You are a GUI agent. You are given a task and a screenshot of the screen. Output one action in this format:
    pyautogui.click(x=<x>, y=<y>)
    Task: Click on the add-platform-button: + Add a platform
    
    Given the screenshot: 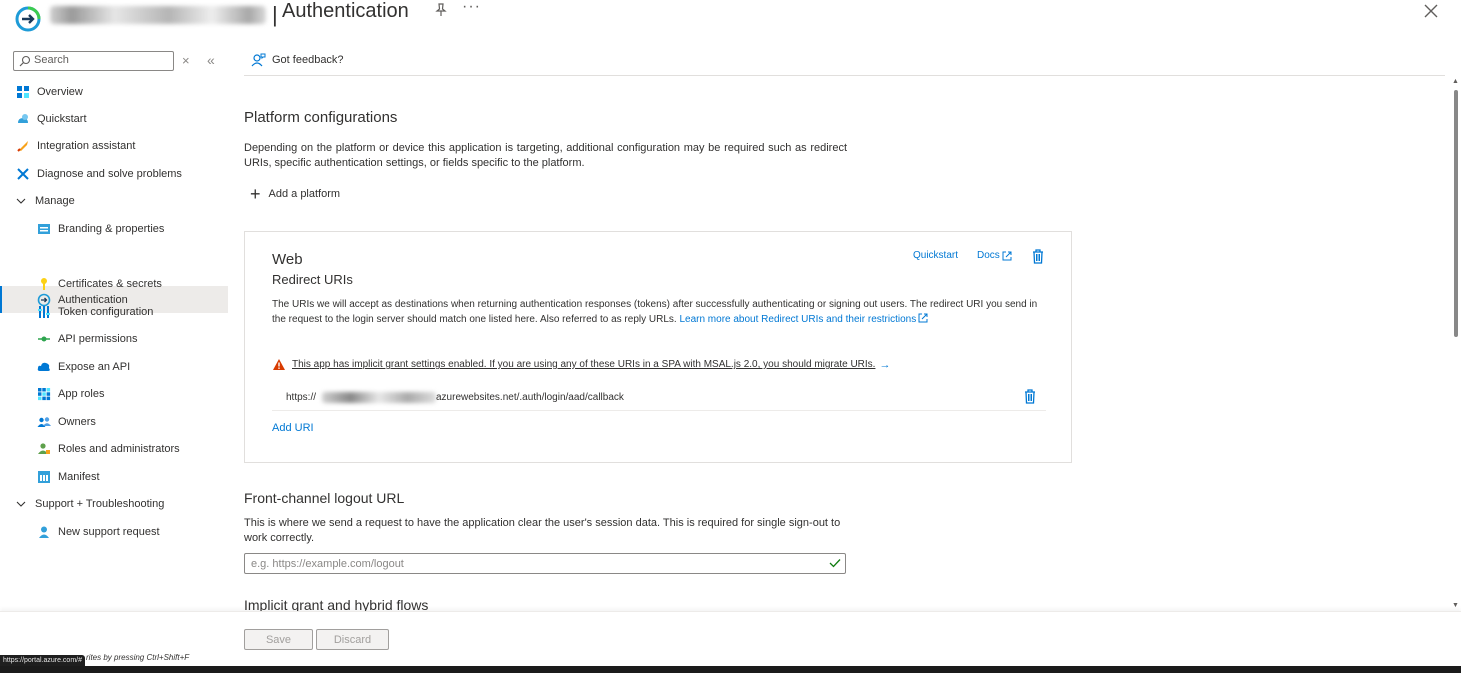 What is the action you would take?
    pyautogui.click(x=295, y=194)
    